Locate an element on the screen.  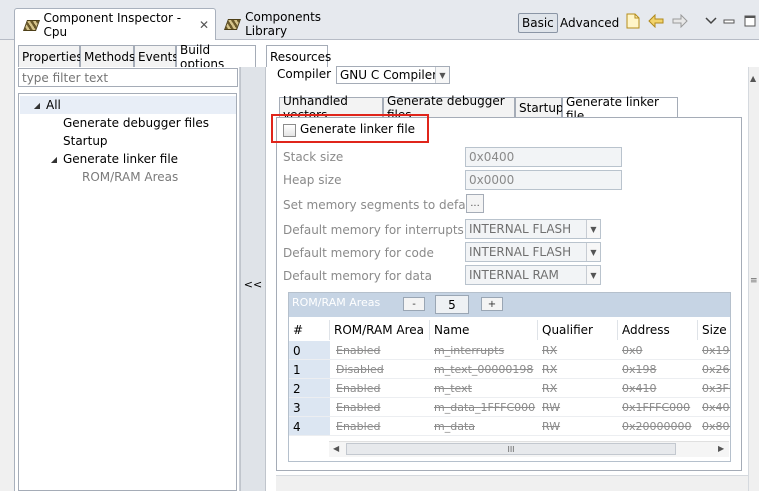
generate-linker-checkbox is located at coordinates (289, 130).